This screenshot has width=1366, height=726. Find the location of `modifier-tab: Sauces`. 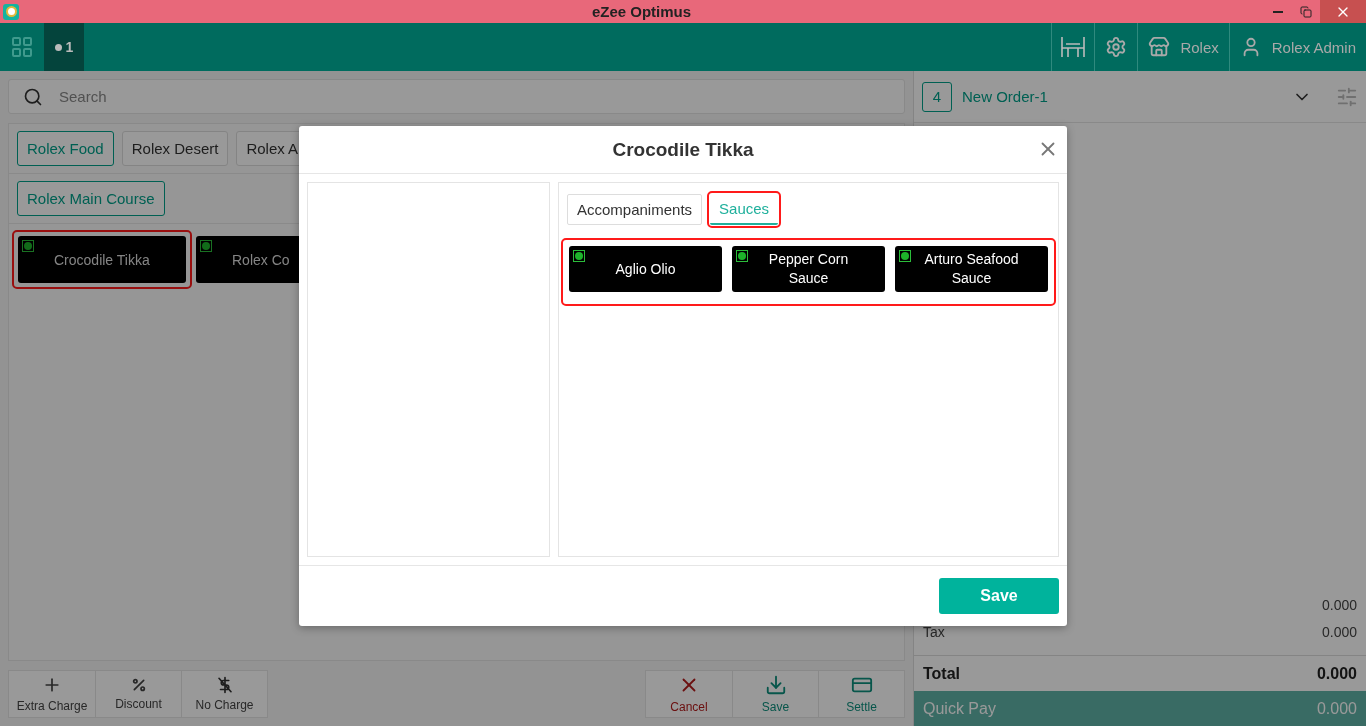

modifier-tab: Sauces is located at coordinates (744, 209).